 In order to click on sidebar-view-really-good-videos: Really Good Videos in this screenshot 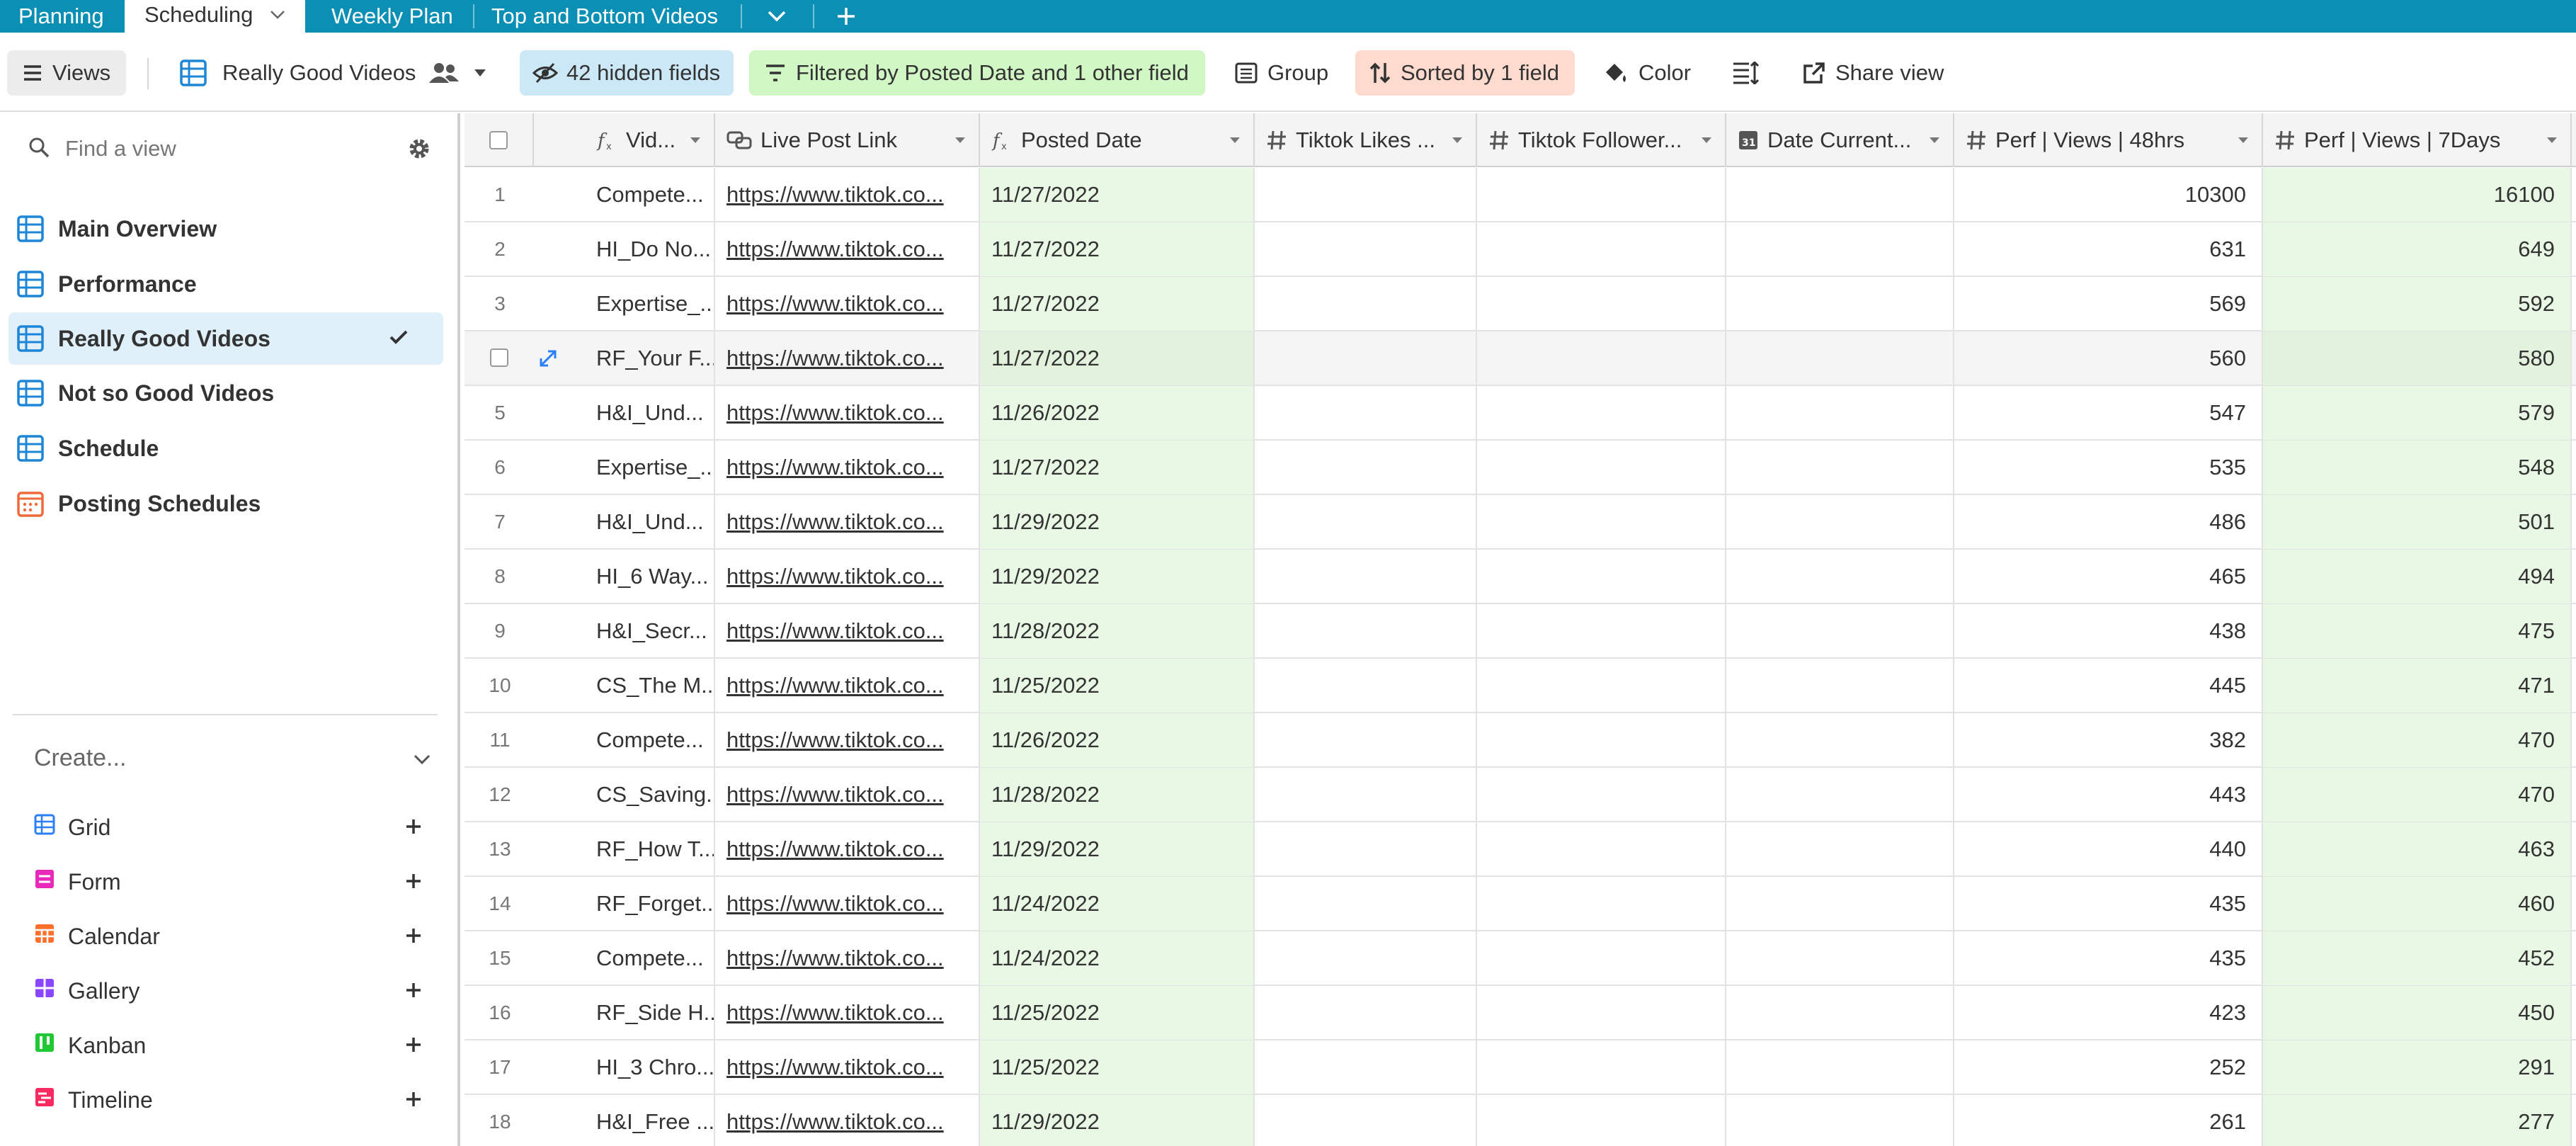, I will do `click(225, 338)`.